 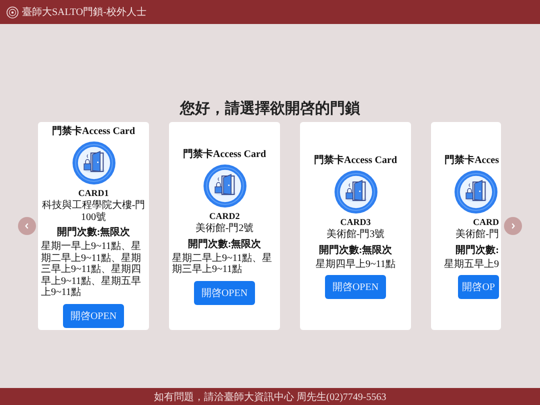 I want to click on card-label: 門禁卡Acces, so click(x=471, y=160).